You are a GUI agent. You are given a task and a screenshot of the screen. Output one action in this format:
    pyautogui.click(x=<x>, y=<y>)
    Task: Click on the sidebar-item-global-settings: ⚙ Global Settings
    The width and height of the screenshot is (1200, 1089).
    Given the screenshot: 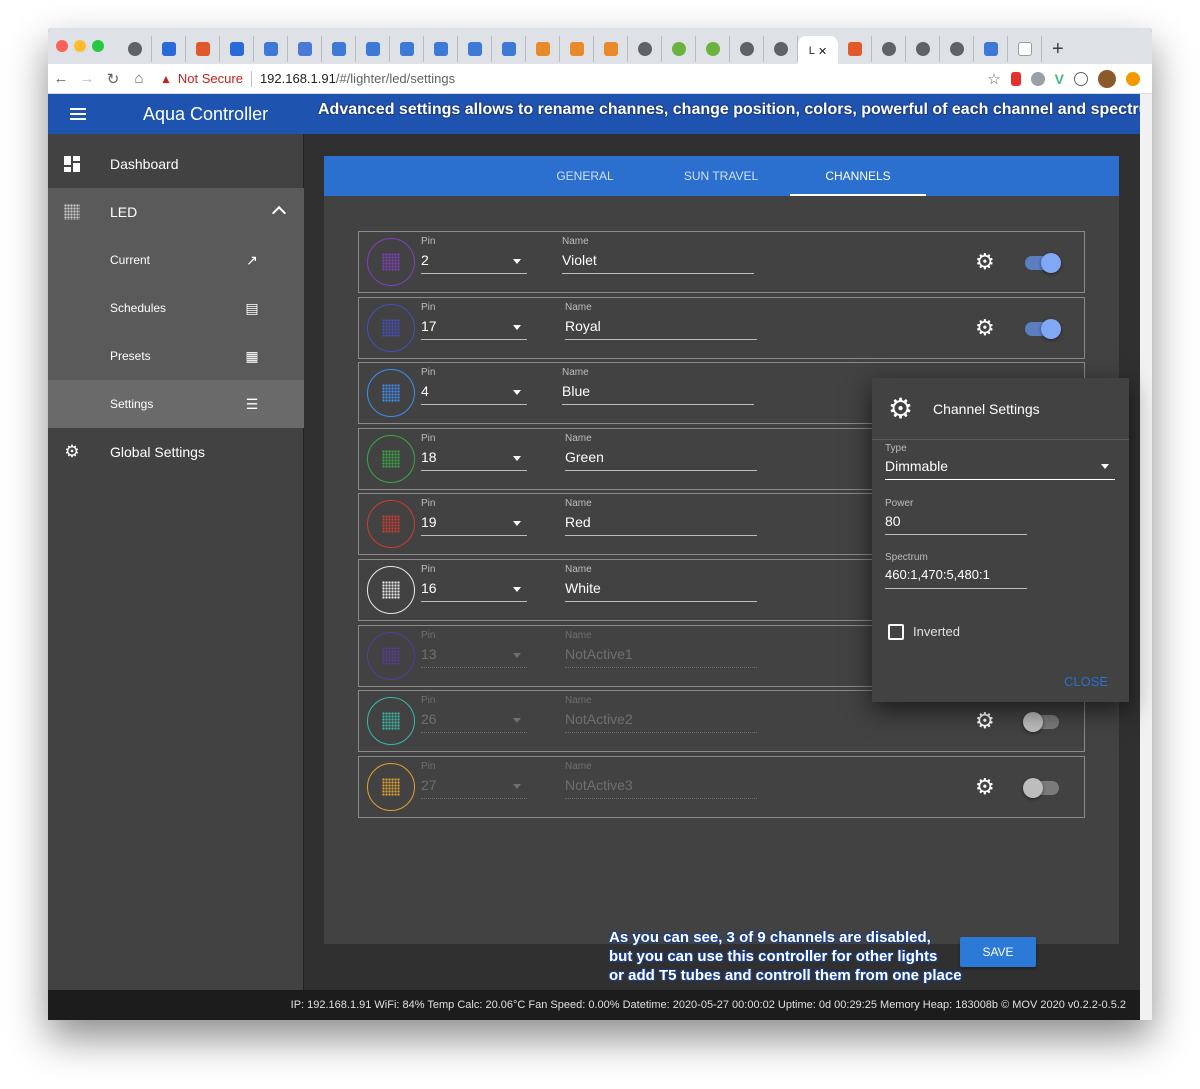 What is the action you would take?
    pyautogui.click(x=176, y=452)
    